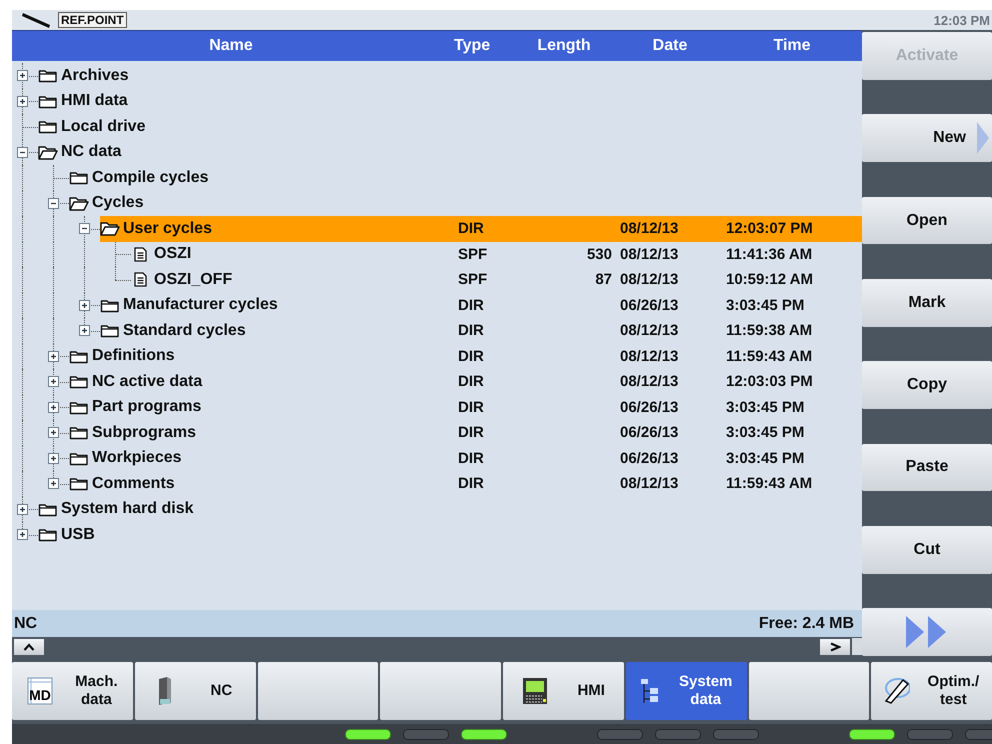 Image resolution: width=992 pixels, height=744 pixels. Describe the element at coordinates (649, 691) in the screenshot. I see `tree-icon` at that location.